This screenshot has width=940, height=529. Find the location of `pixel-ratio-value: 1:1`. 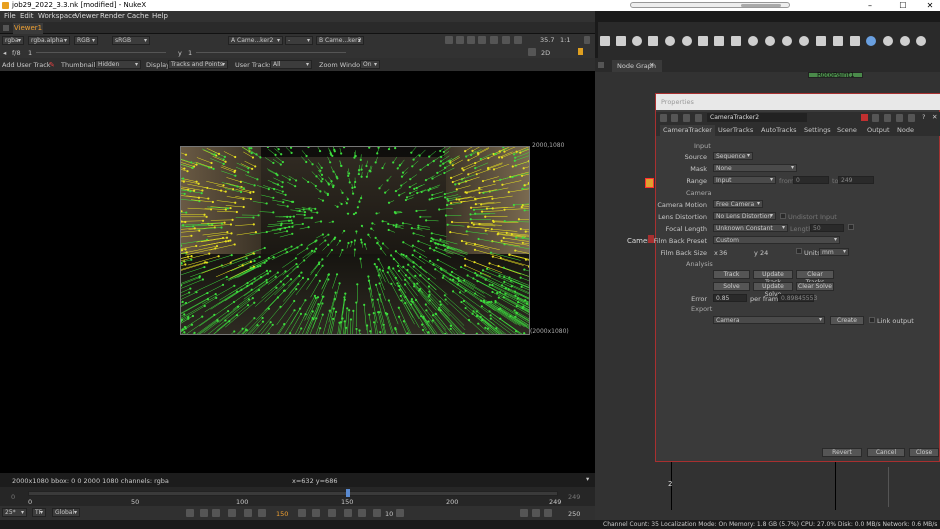

pixel-ratio-value: 1:1 is located at coordinates (565, 40).